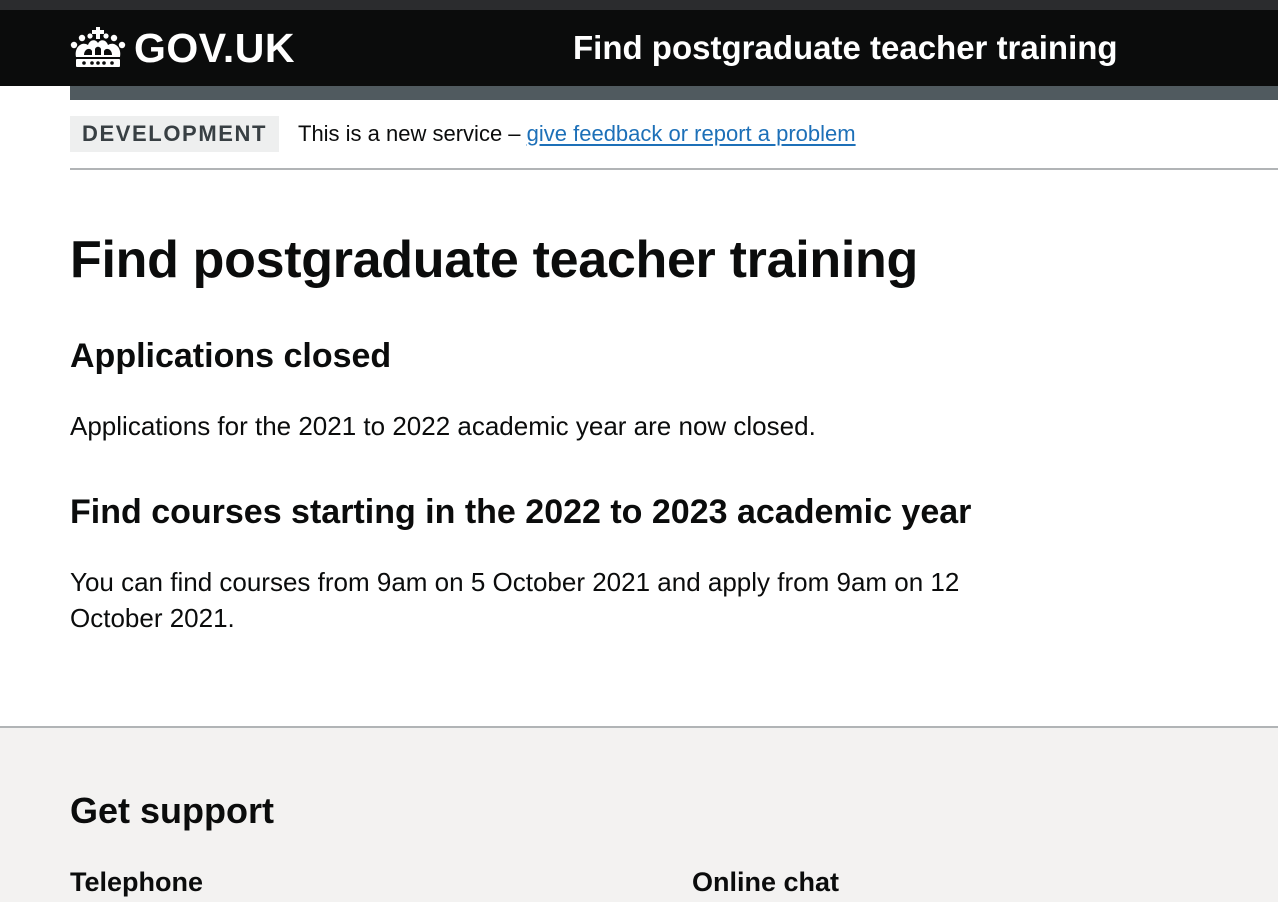 The width and height of the screenshot is (1278, 902). What do you see at coordinates (494, 260) in the screenshot?
I see `page-title: Find postgraduate teacher training` at bounding box center [494, 260].